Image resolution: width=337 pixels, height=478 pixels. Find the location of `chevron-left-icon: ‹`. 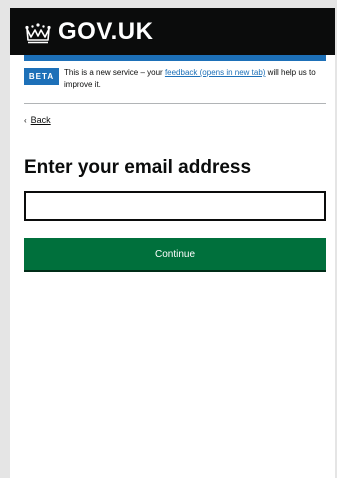

chevron-left-icon: ‹ is located at coordinates (25, 120).